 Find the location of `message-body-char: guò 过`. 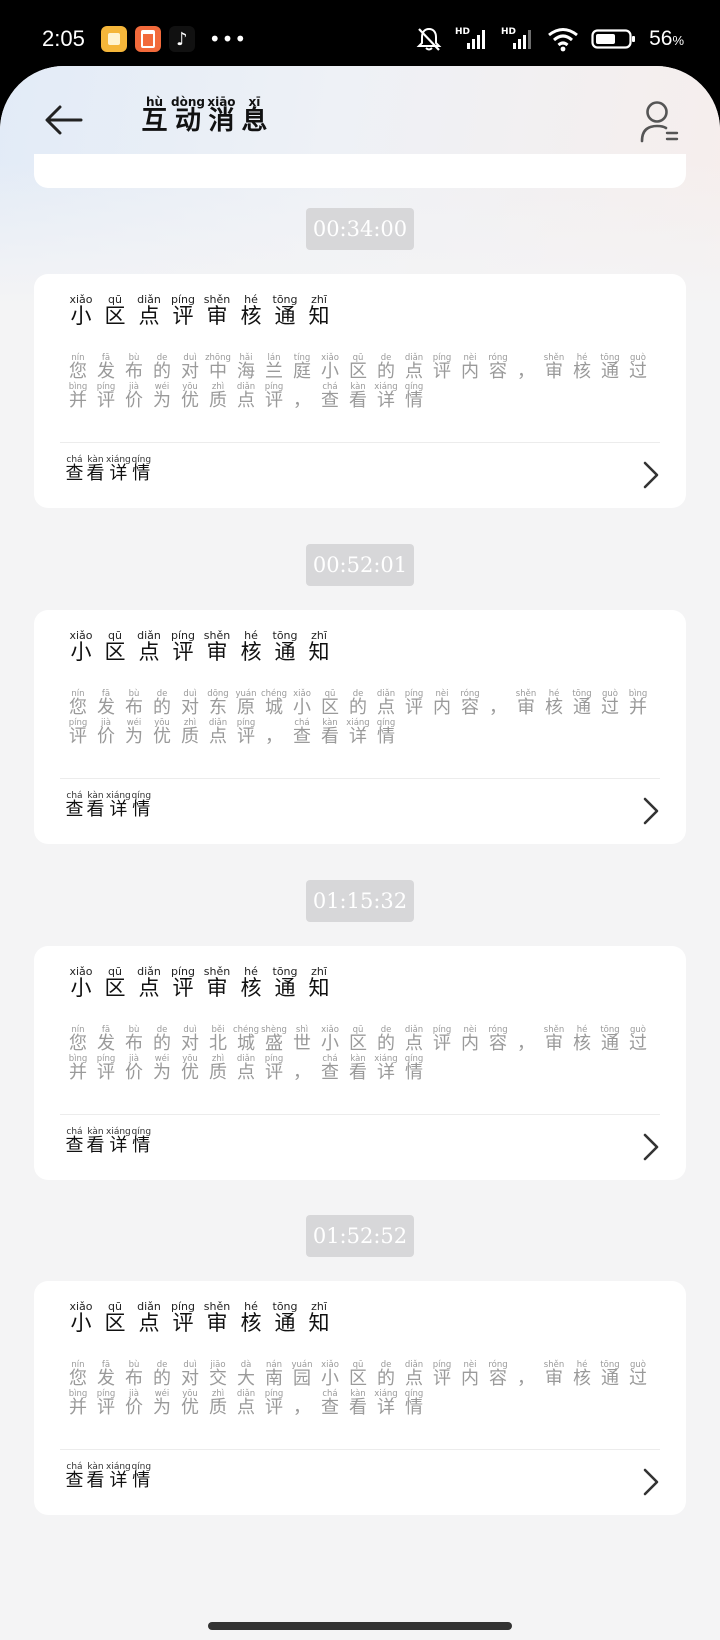

message-body-char: guò 过 is located at coordinates (638, 1374).